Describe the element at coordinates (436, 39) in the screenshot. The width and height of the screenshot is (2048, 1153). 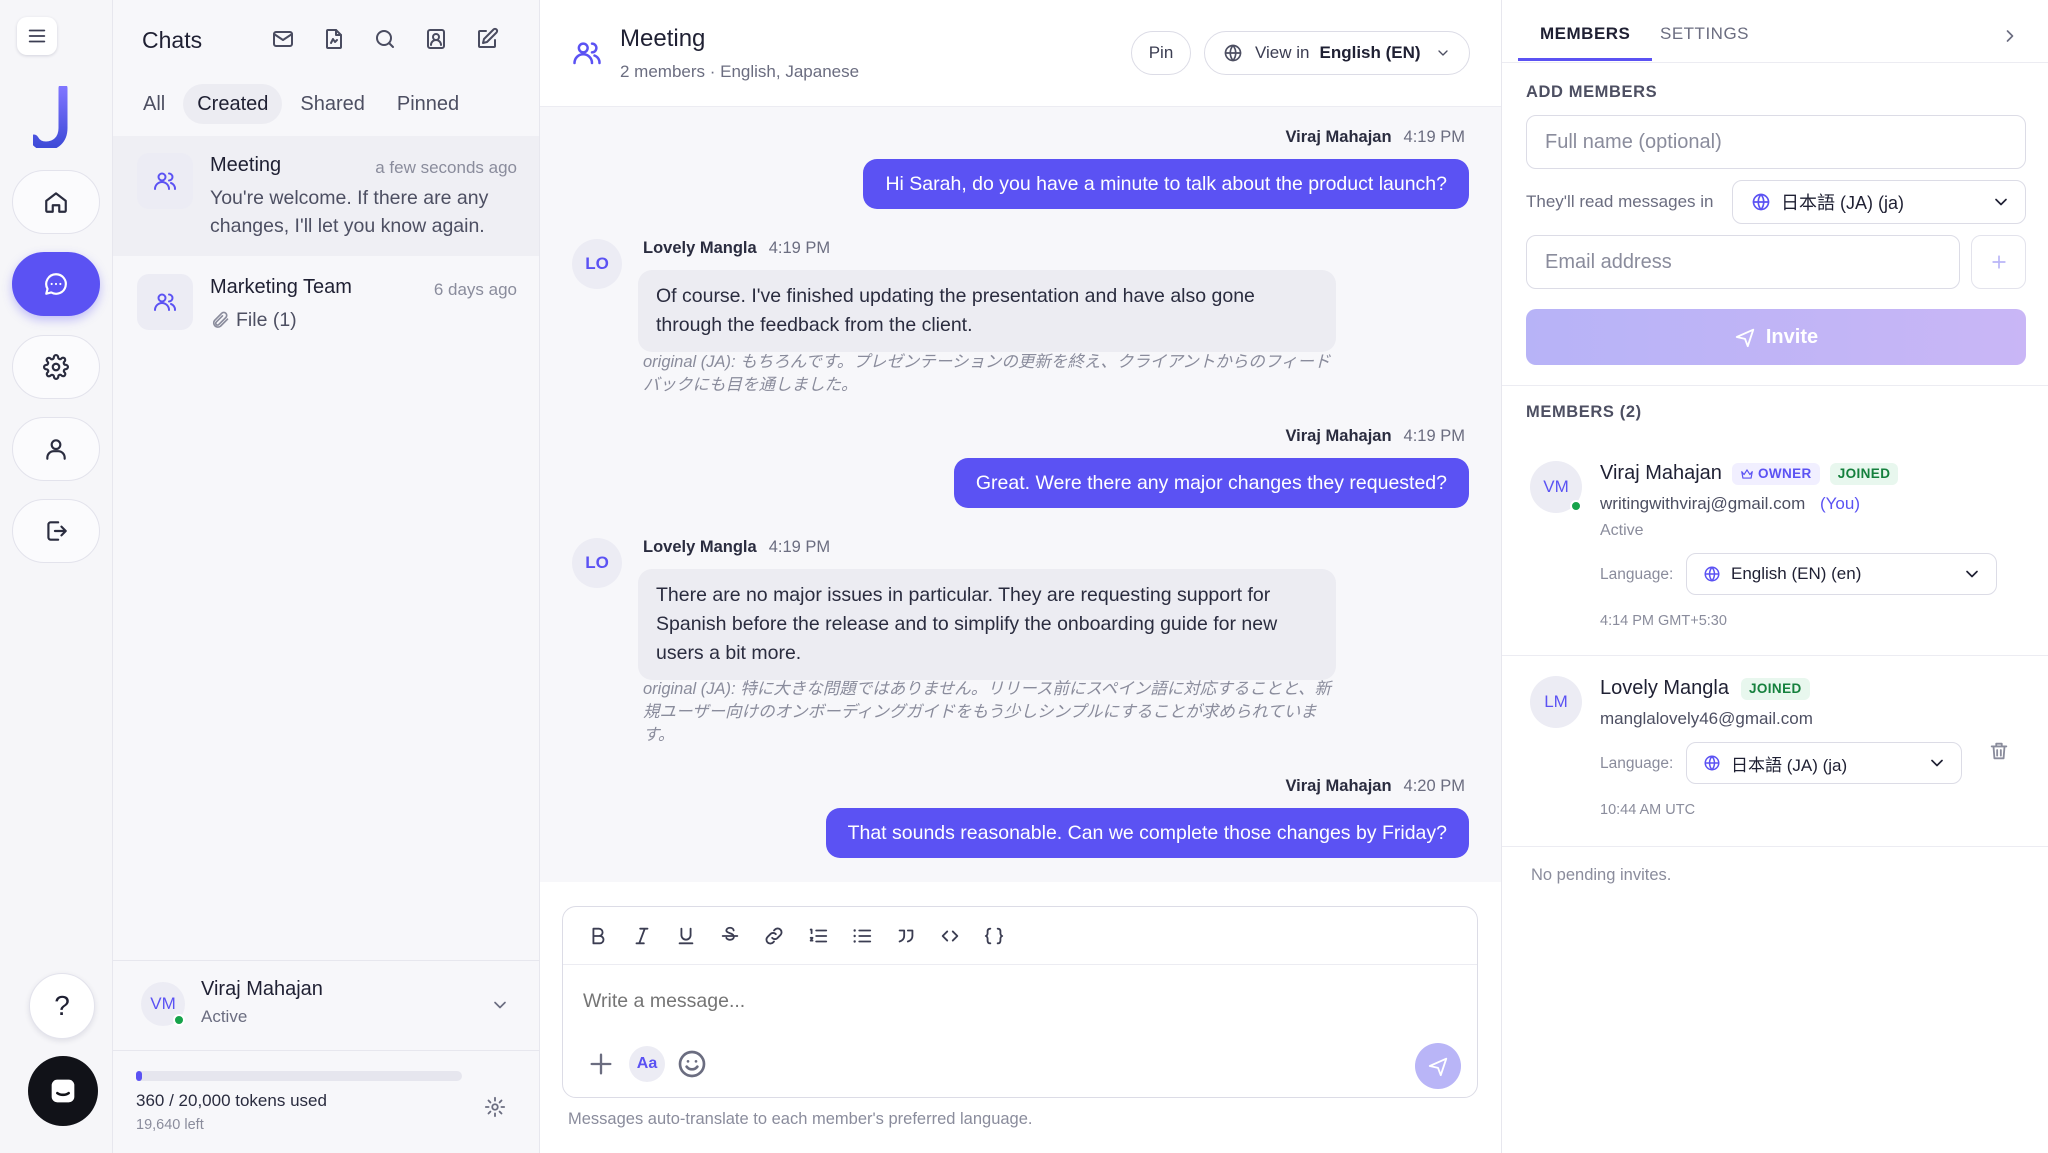
I see `contacts-icon` at that location.